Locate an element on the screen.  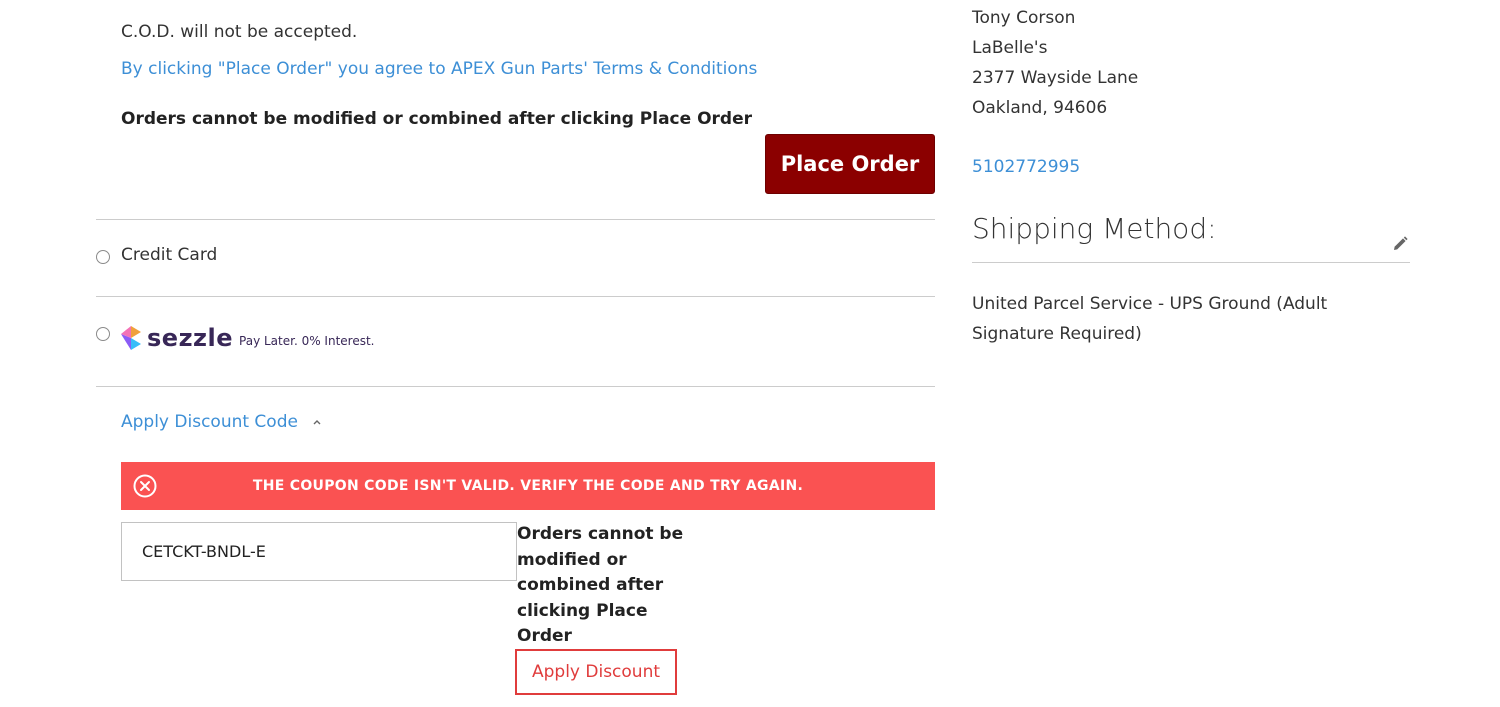
sezzle-logo-icon is located at coordinates (131, 338).